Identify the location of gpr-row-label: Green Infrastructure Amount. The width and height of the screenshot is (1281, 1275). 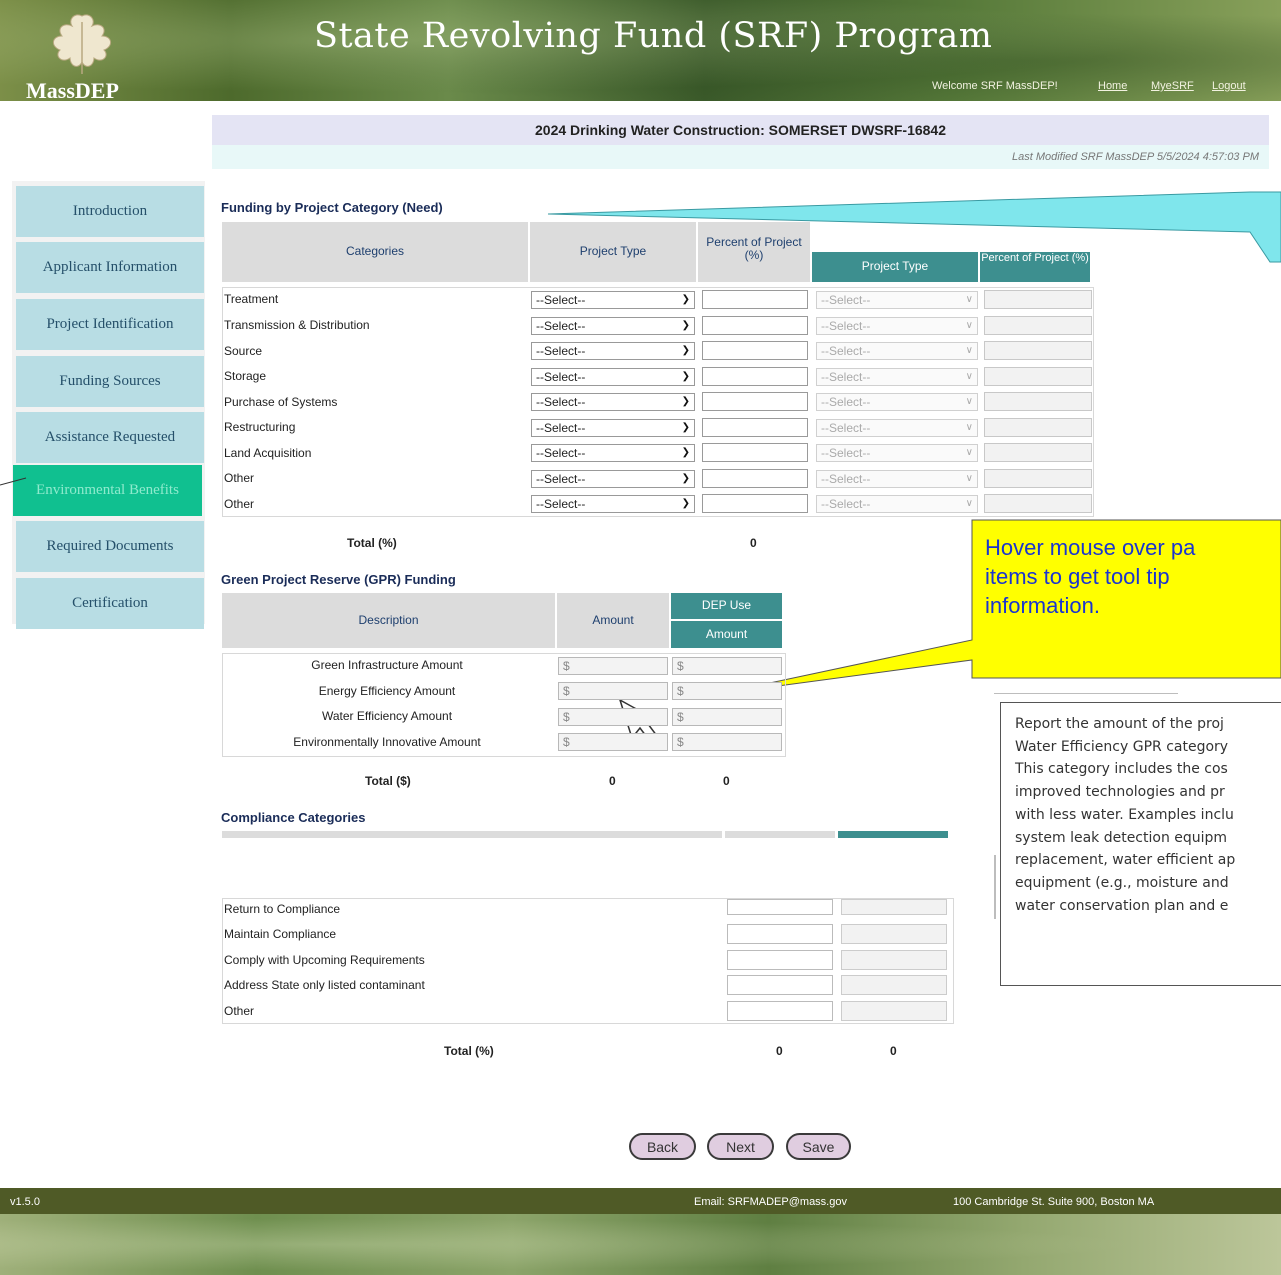
(387, 665).